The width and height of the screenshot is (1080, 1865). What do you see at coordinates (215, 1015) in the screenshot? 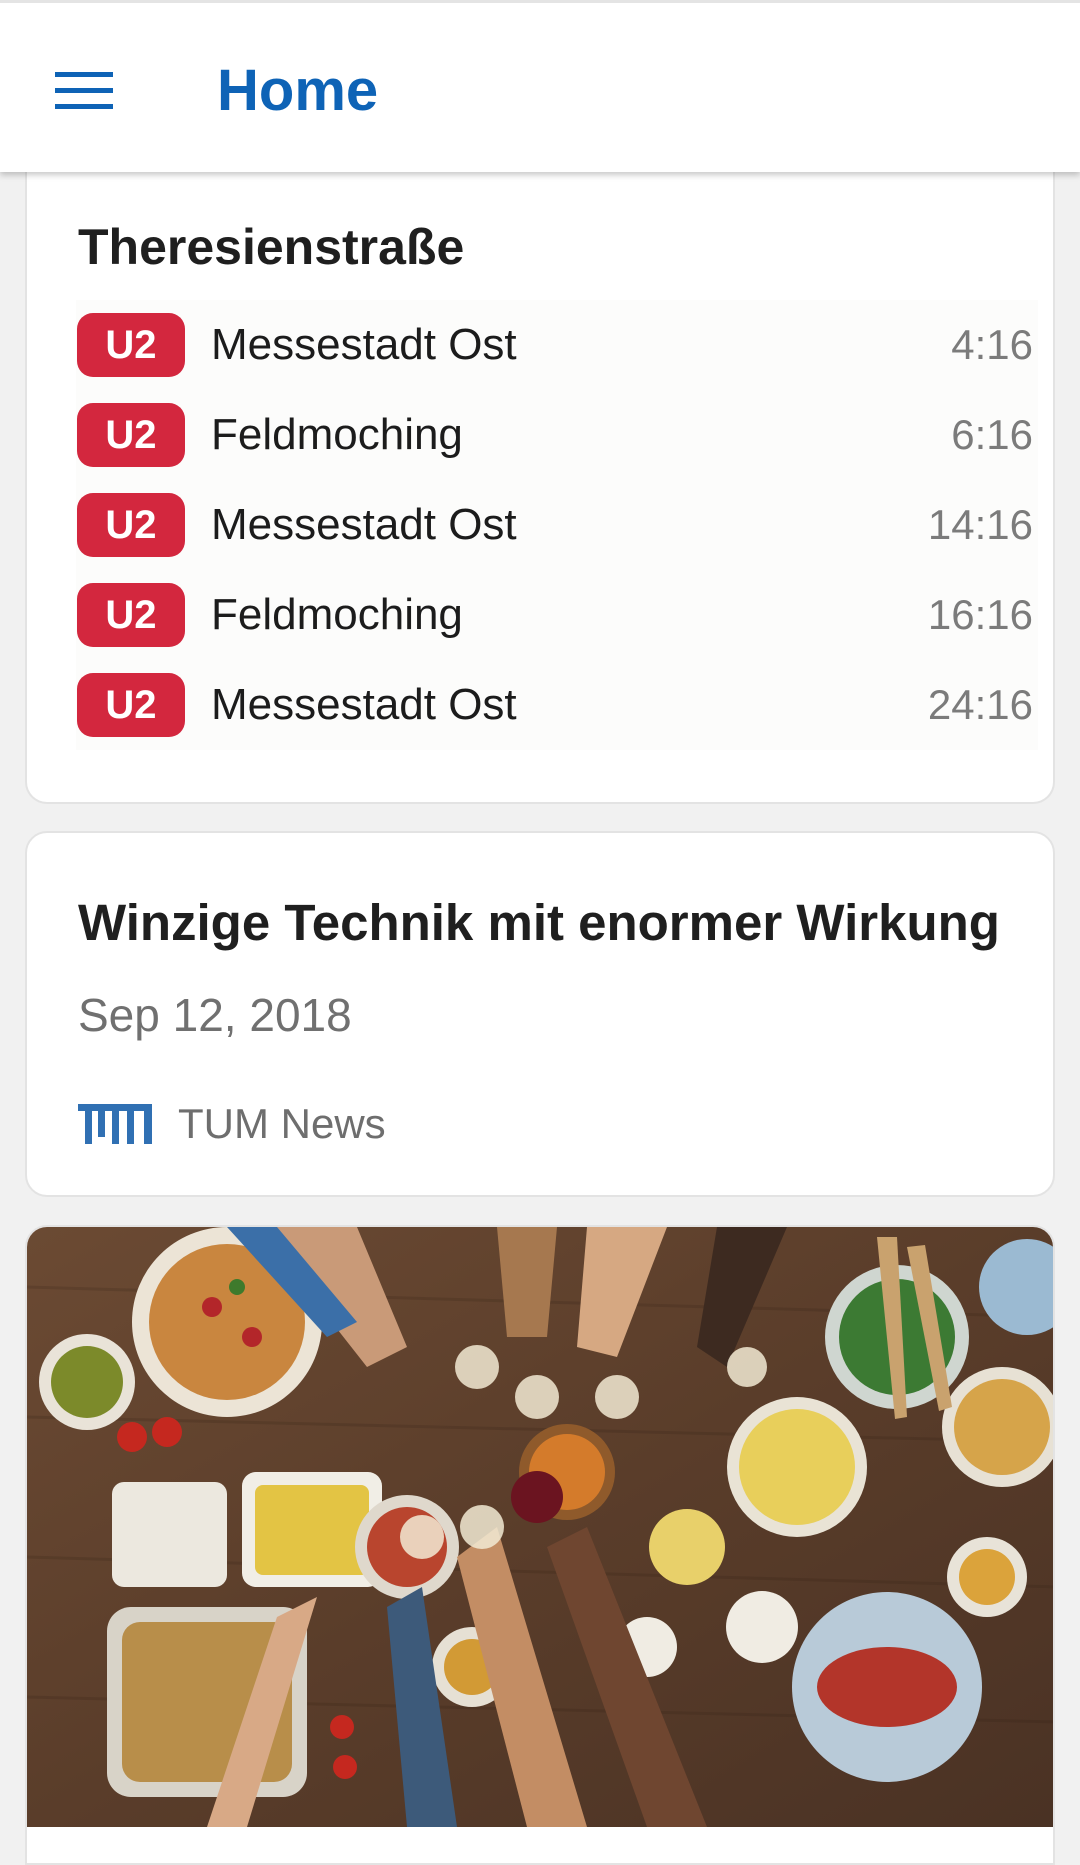
I see `news-date: Sep 12, 2018` at bounding box center [215, 1015].